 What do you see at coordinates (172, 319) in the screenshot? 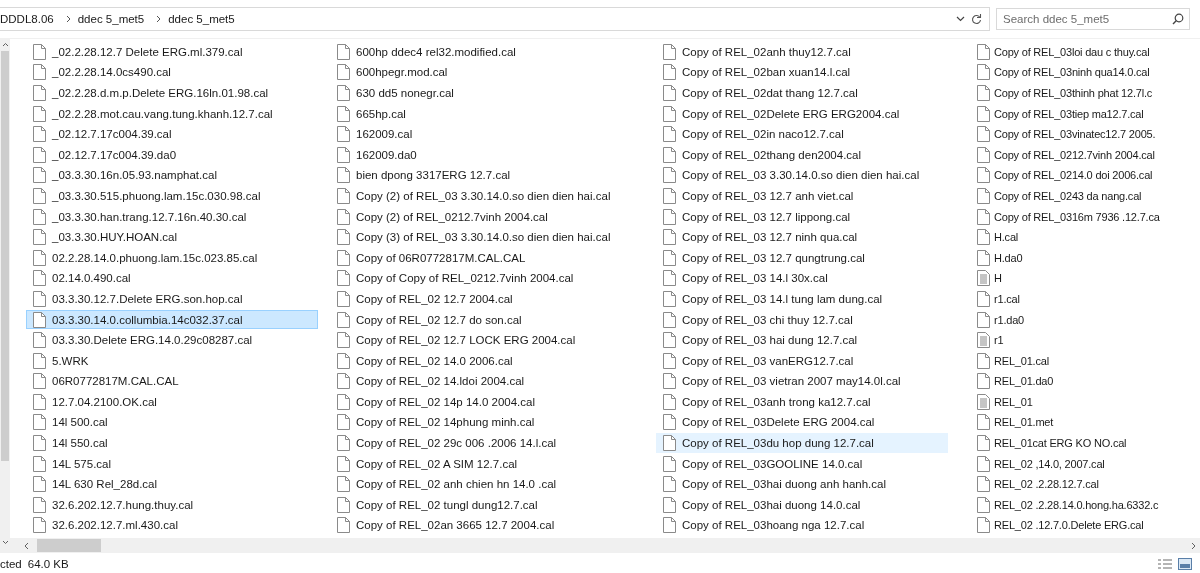
I see `file-item: 03.3.30.14.0.collumbia.14c032.37.cal` at bounding box center [172, 319].